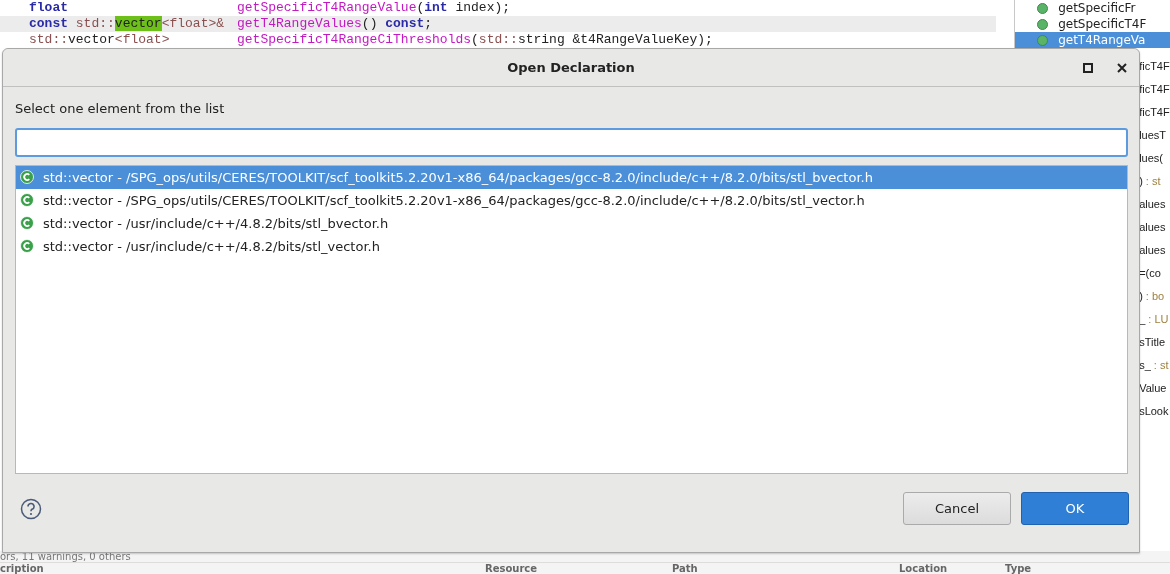 The height and width of the screenshot is (574, 1170). What do you see at coordinates (354, 39) in the screenshot?
I see `code-token: getSpecificT4RangeCiThresholds` at bounding box center [354, 39].